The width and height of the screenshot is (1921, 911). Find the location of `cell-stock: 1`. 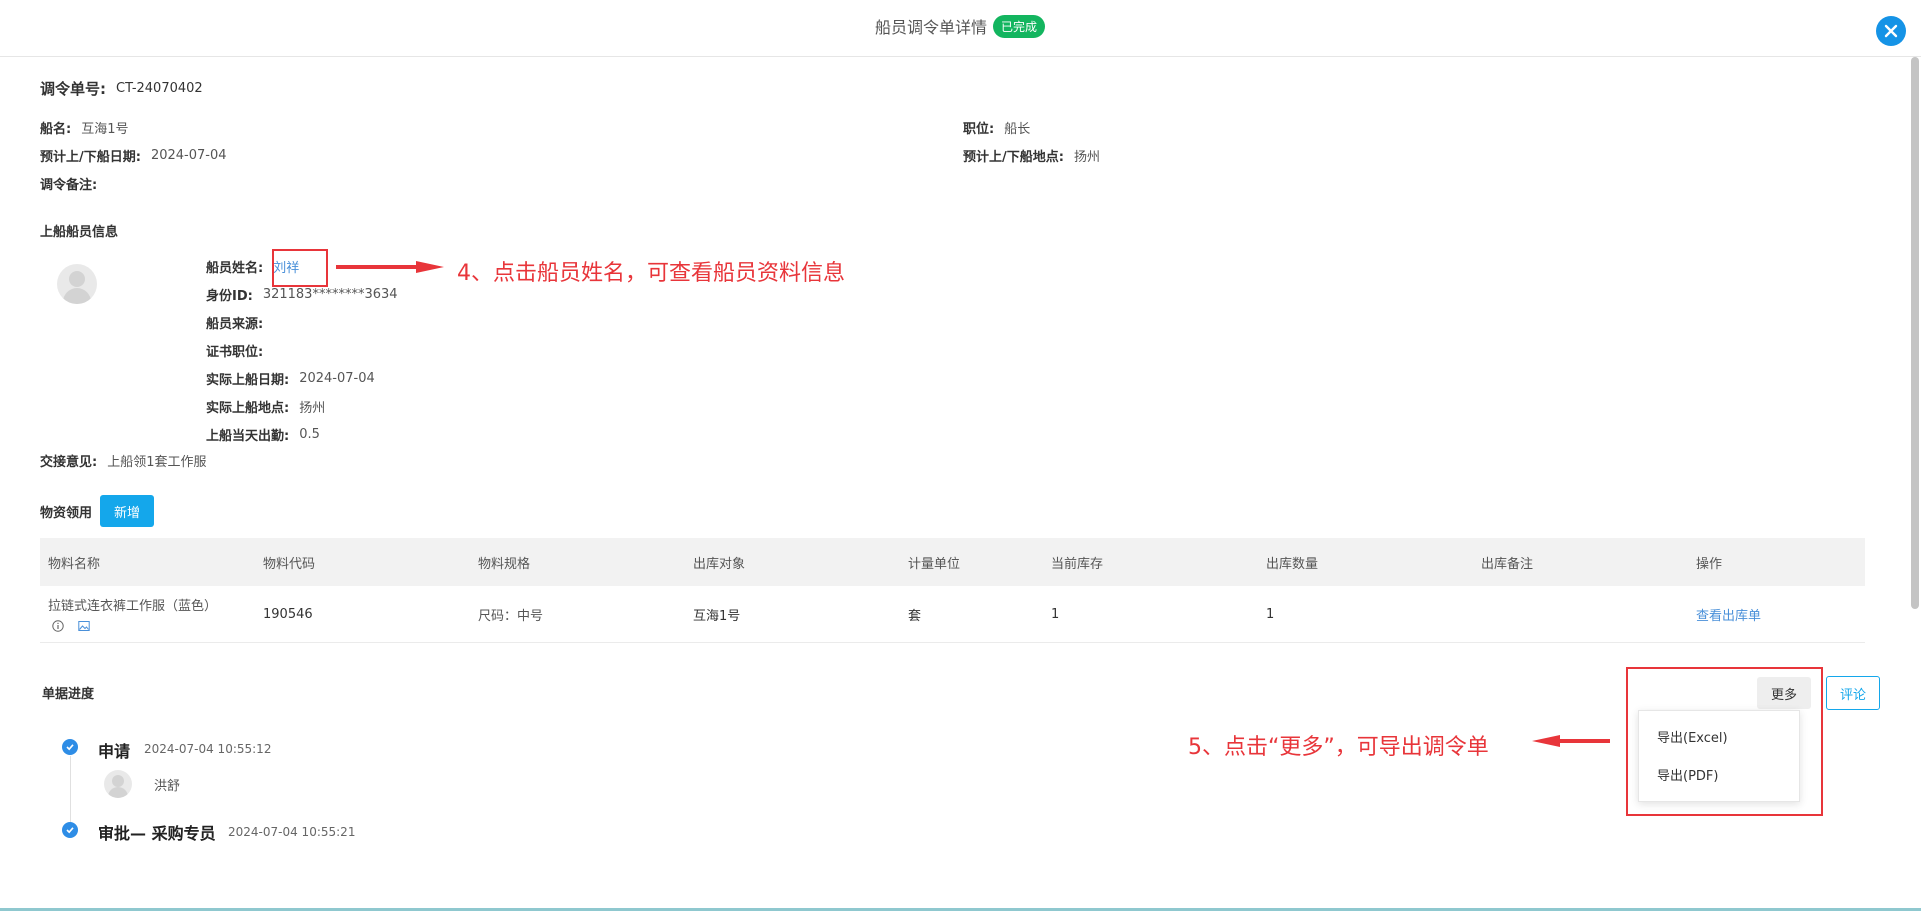

cell-stock: 1 is located at coordinates (1055, 614).